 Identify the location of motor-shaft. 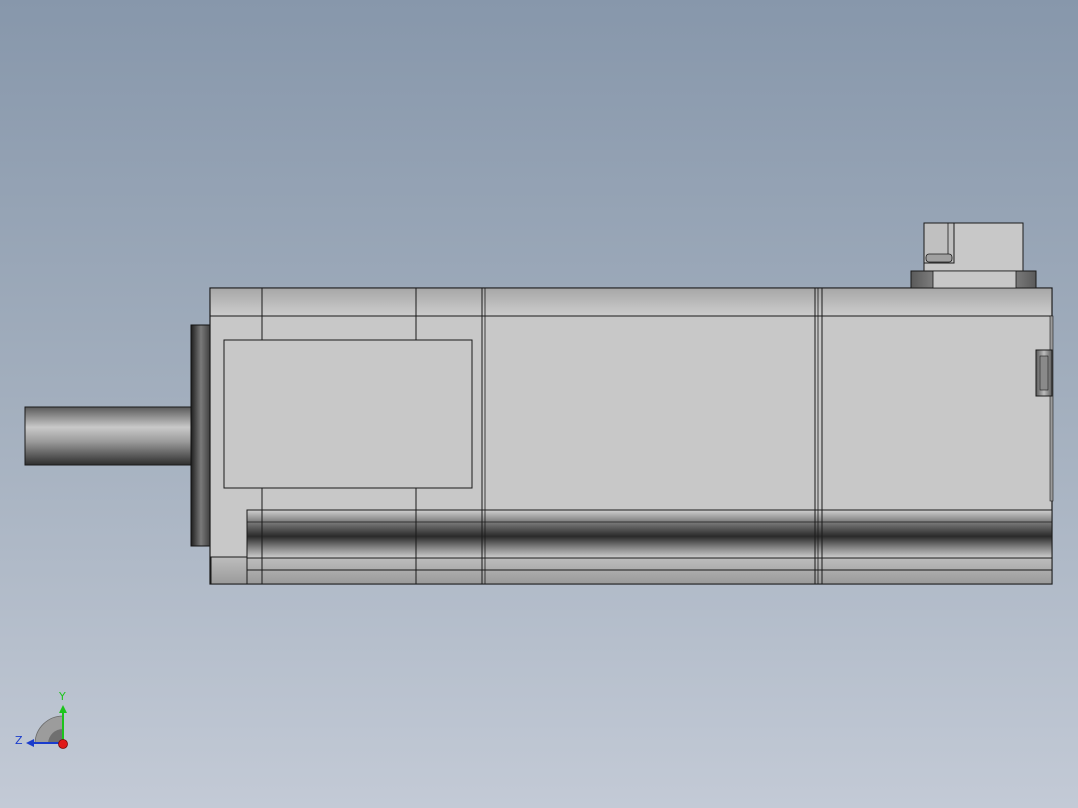
(110, 436).